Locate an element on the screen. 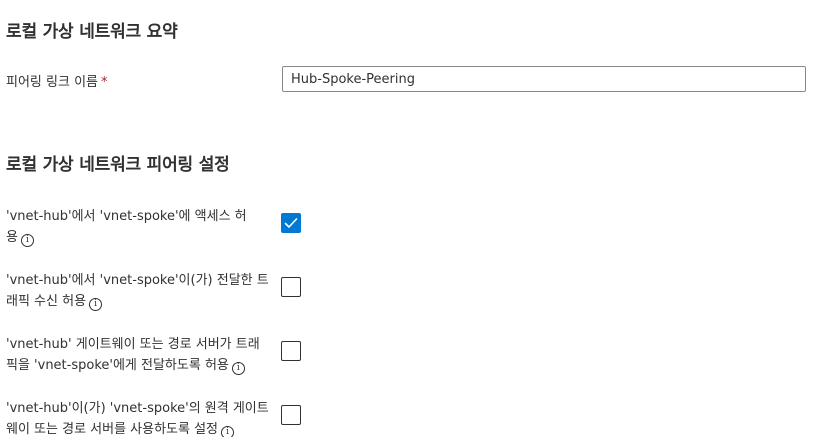  peering-link-name-label: 피어링 링크 이름 * is located at coordinates (57, 80).